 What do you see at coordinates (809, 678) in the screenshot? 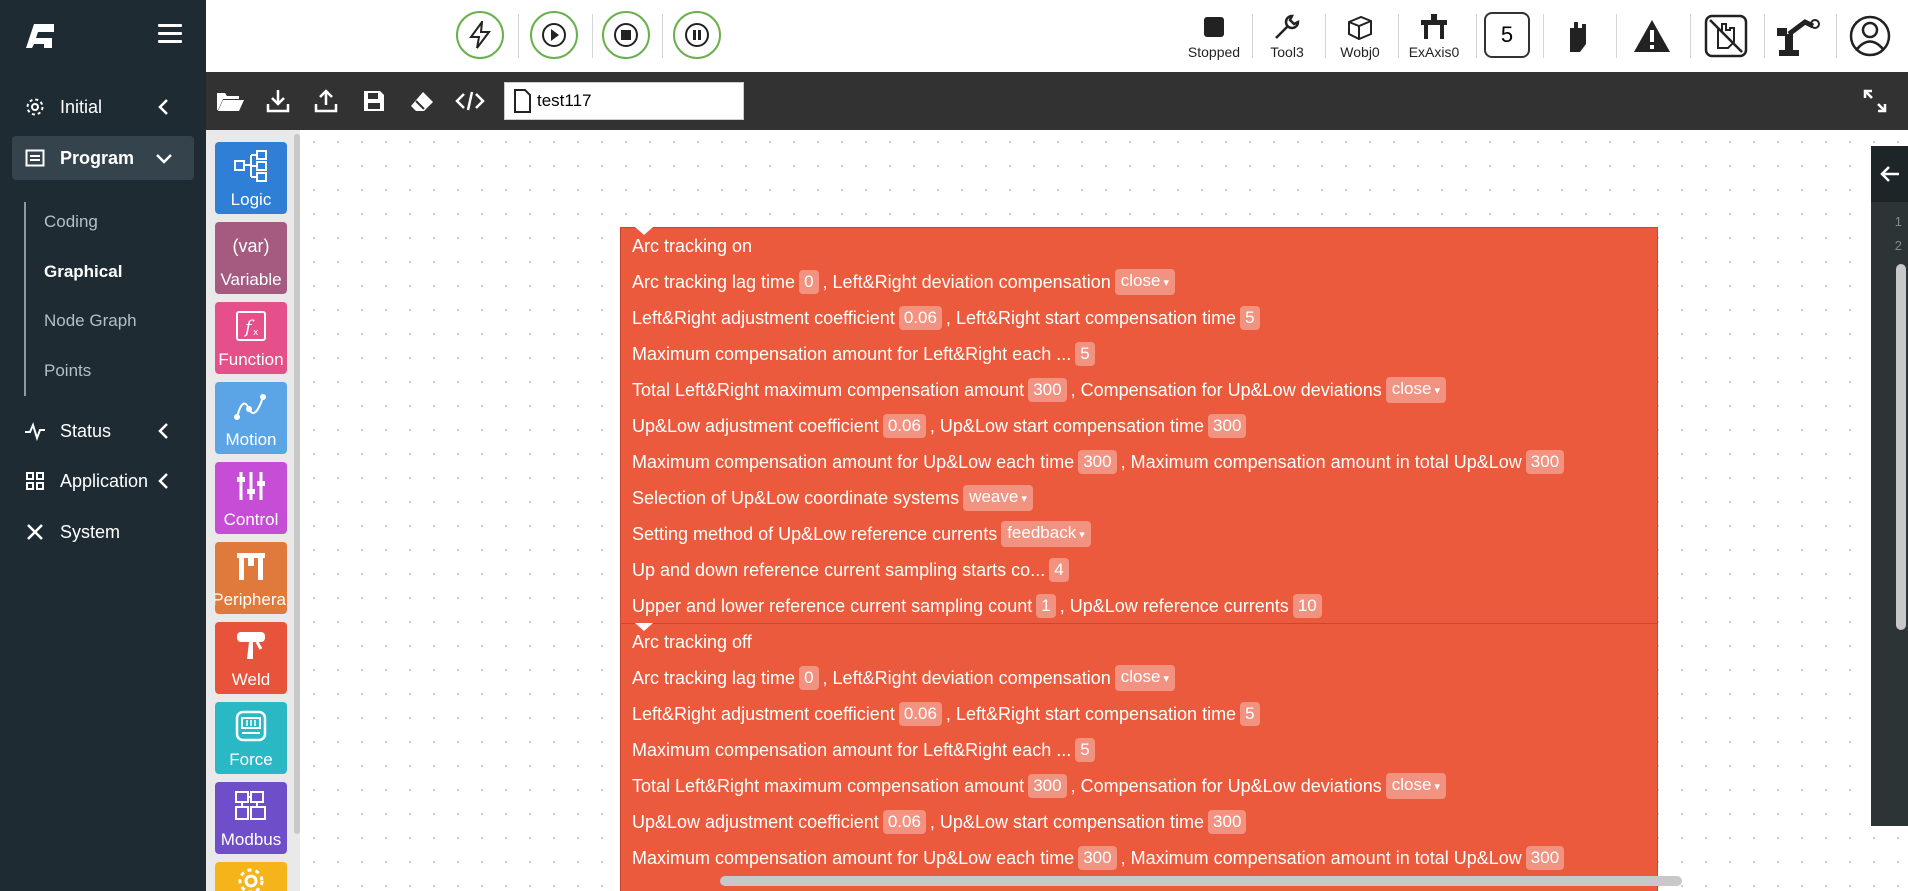
I see `off-lag-time-field: 0` at bounding box center [809, 678].